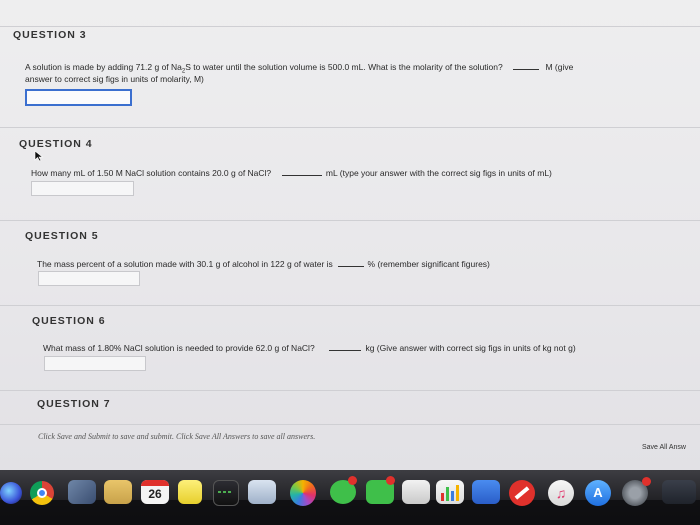 The image size is (700, 525). Describe the element at coordinates (416, 492) in the screenshot. I see `mail-icon` at that location.